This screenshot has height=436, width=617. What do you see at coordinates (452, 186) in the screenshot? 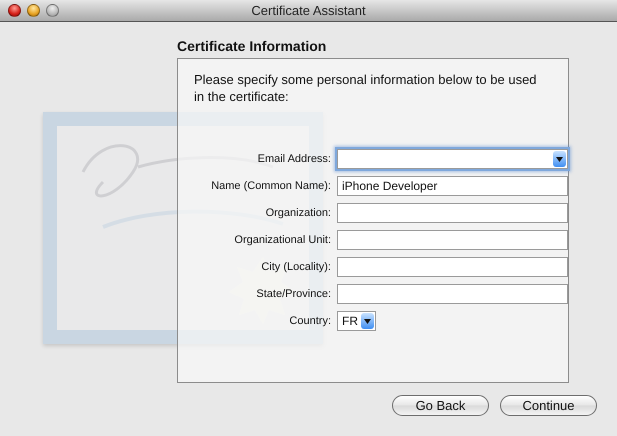
I see `input-field: iPhone Developer` at bounding box center [452, 186].